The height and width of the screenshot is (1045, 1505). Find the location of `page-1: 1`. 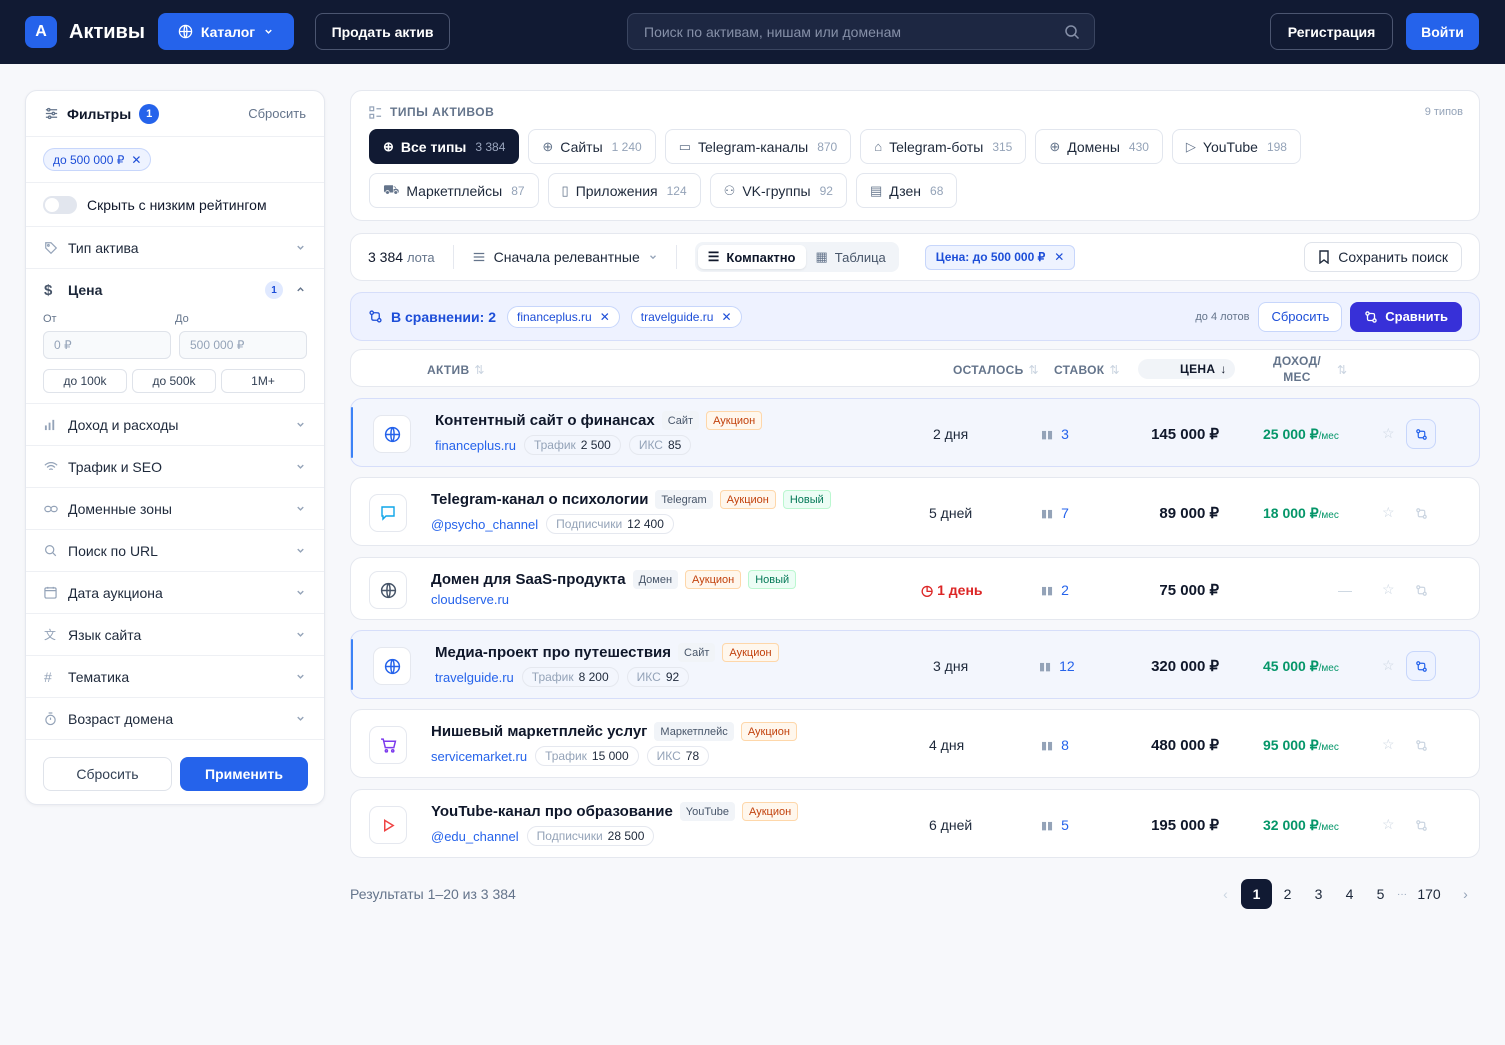

page-1: 1 is located at coordinates (1256, 894).